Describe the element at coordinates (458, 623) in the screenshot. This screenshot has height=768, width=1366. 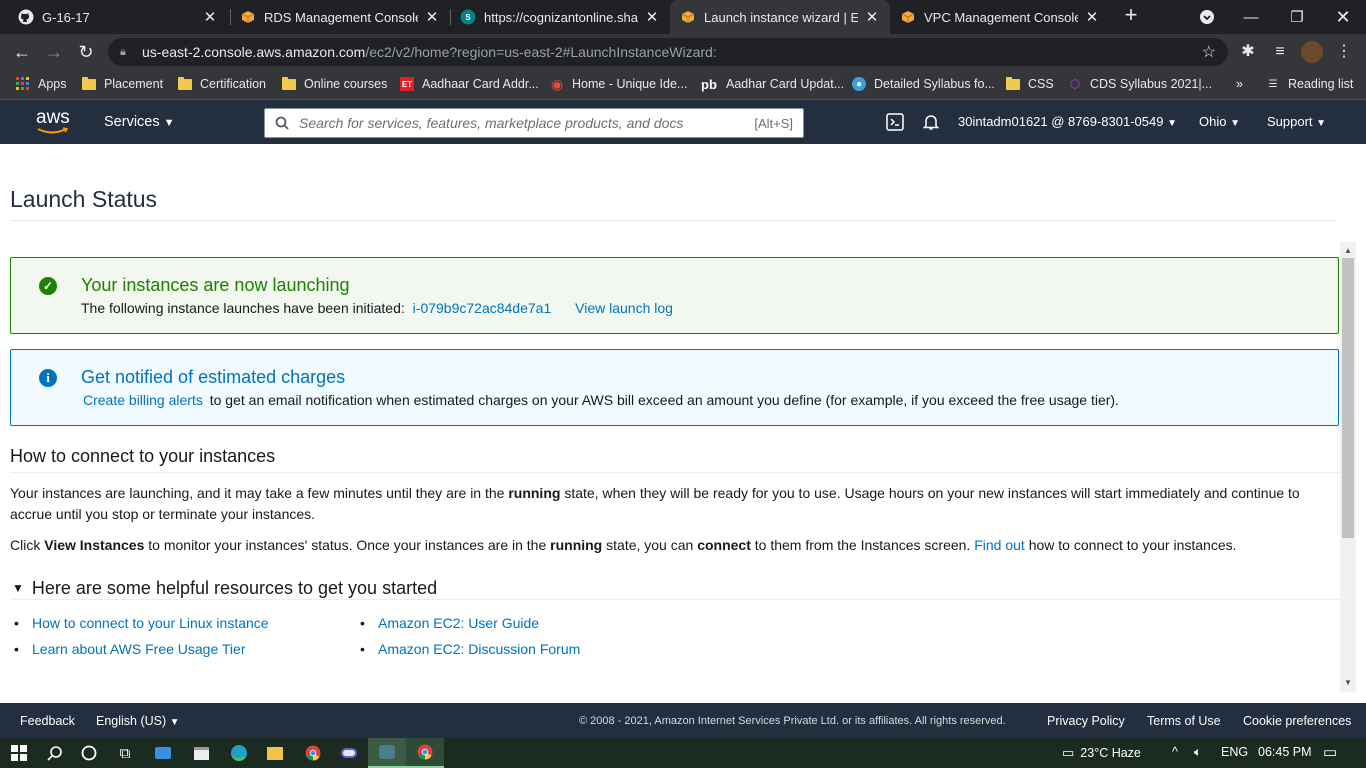
I see `ec2-user-guide-link: Amazon EC2: User Guide` at that location.